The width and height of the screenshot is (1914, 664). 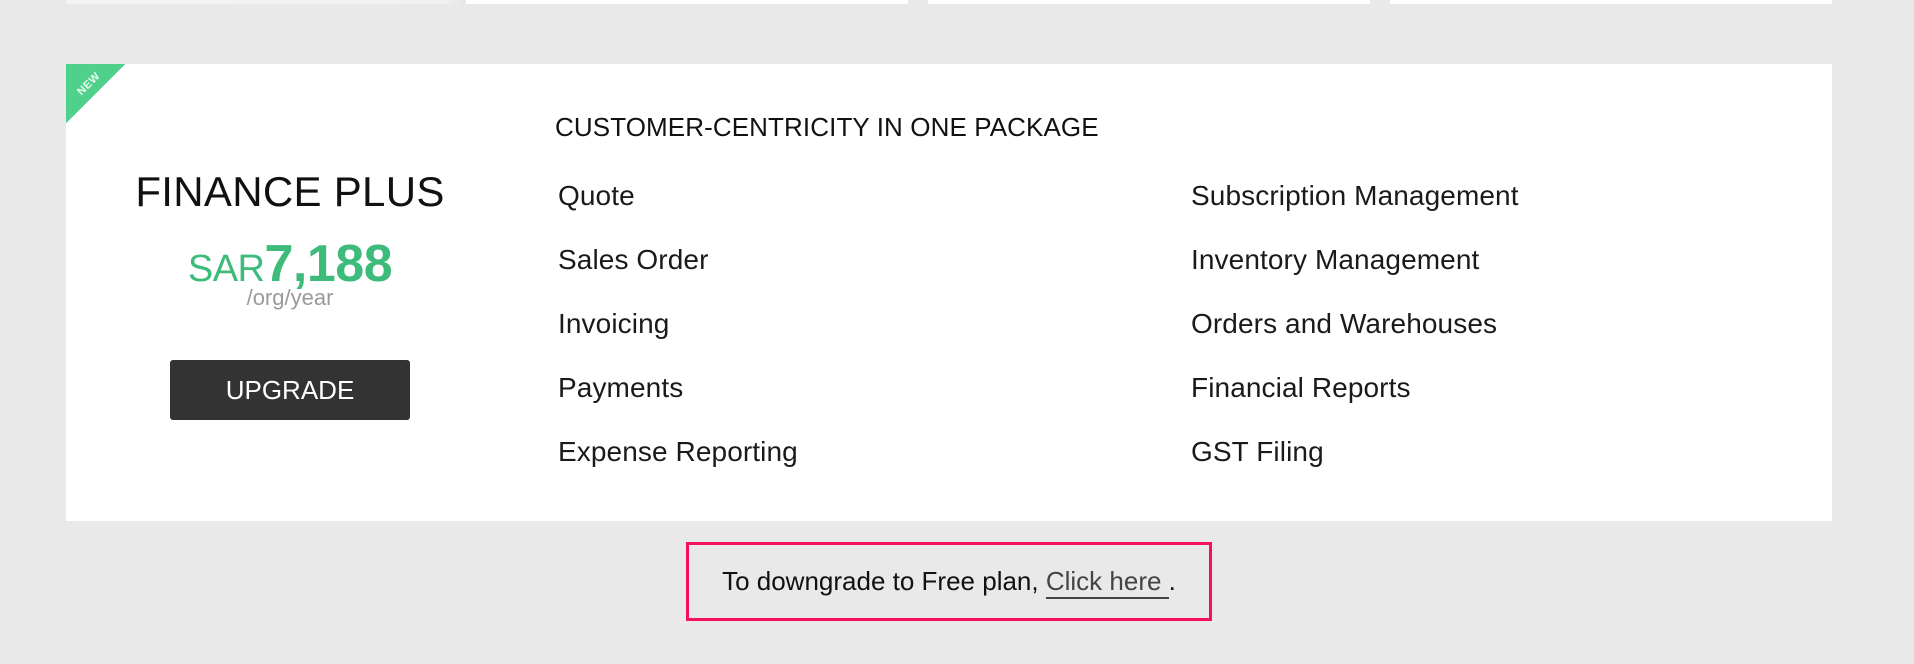 I want to click on plan-card-3-edge, so click(x=1149, y=2).